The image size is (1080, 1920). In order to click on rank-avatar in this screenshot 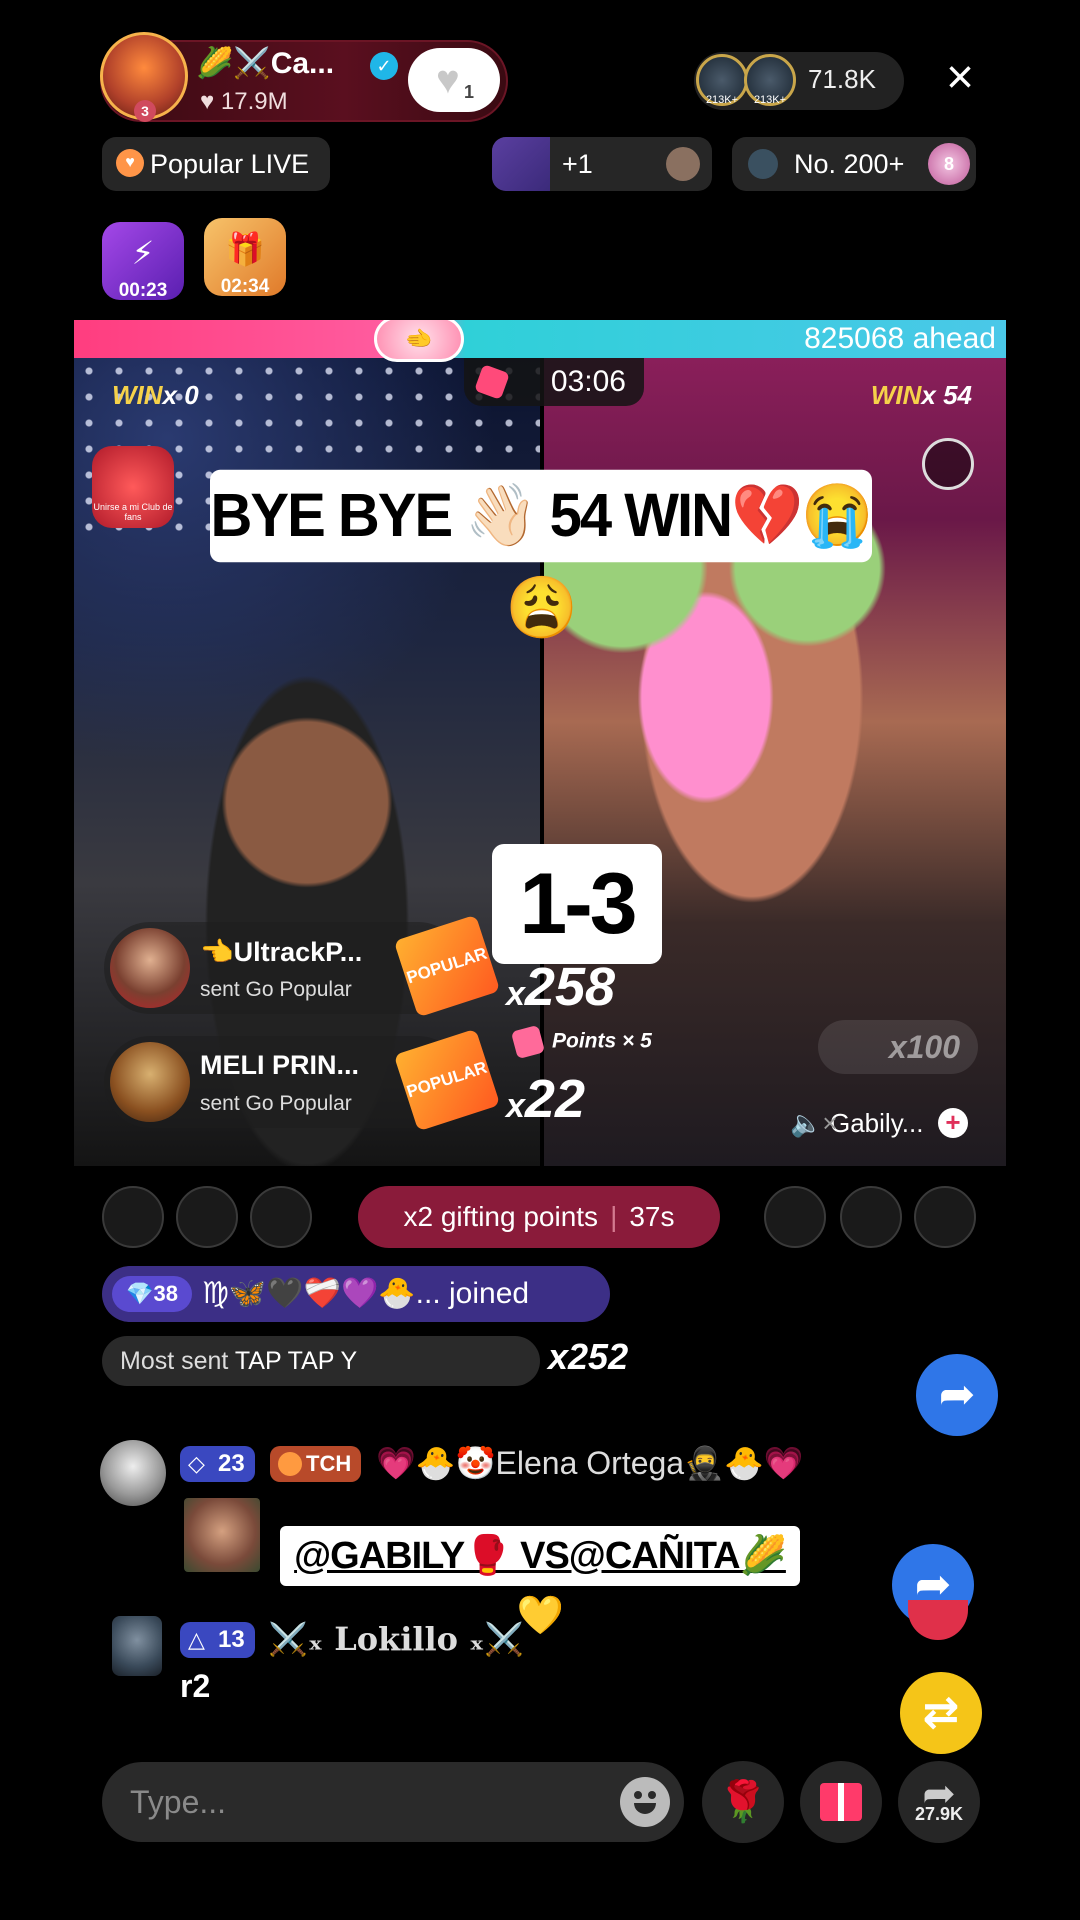, I will do `click(763, 164)`.